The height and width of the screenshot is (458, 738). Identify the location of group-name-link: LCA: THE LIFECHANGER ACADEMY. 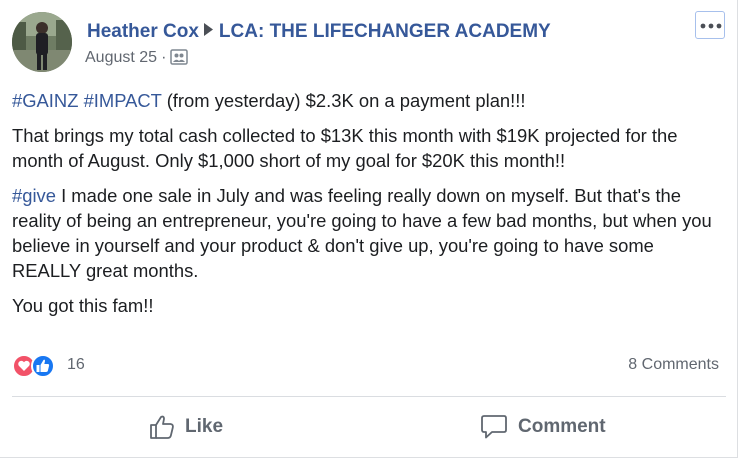
(385, 31).